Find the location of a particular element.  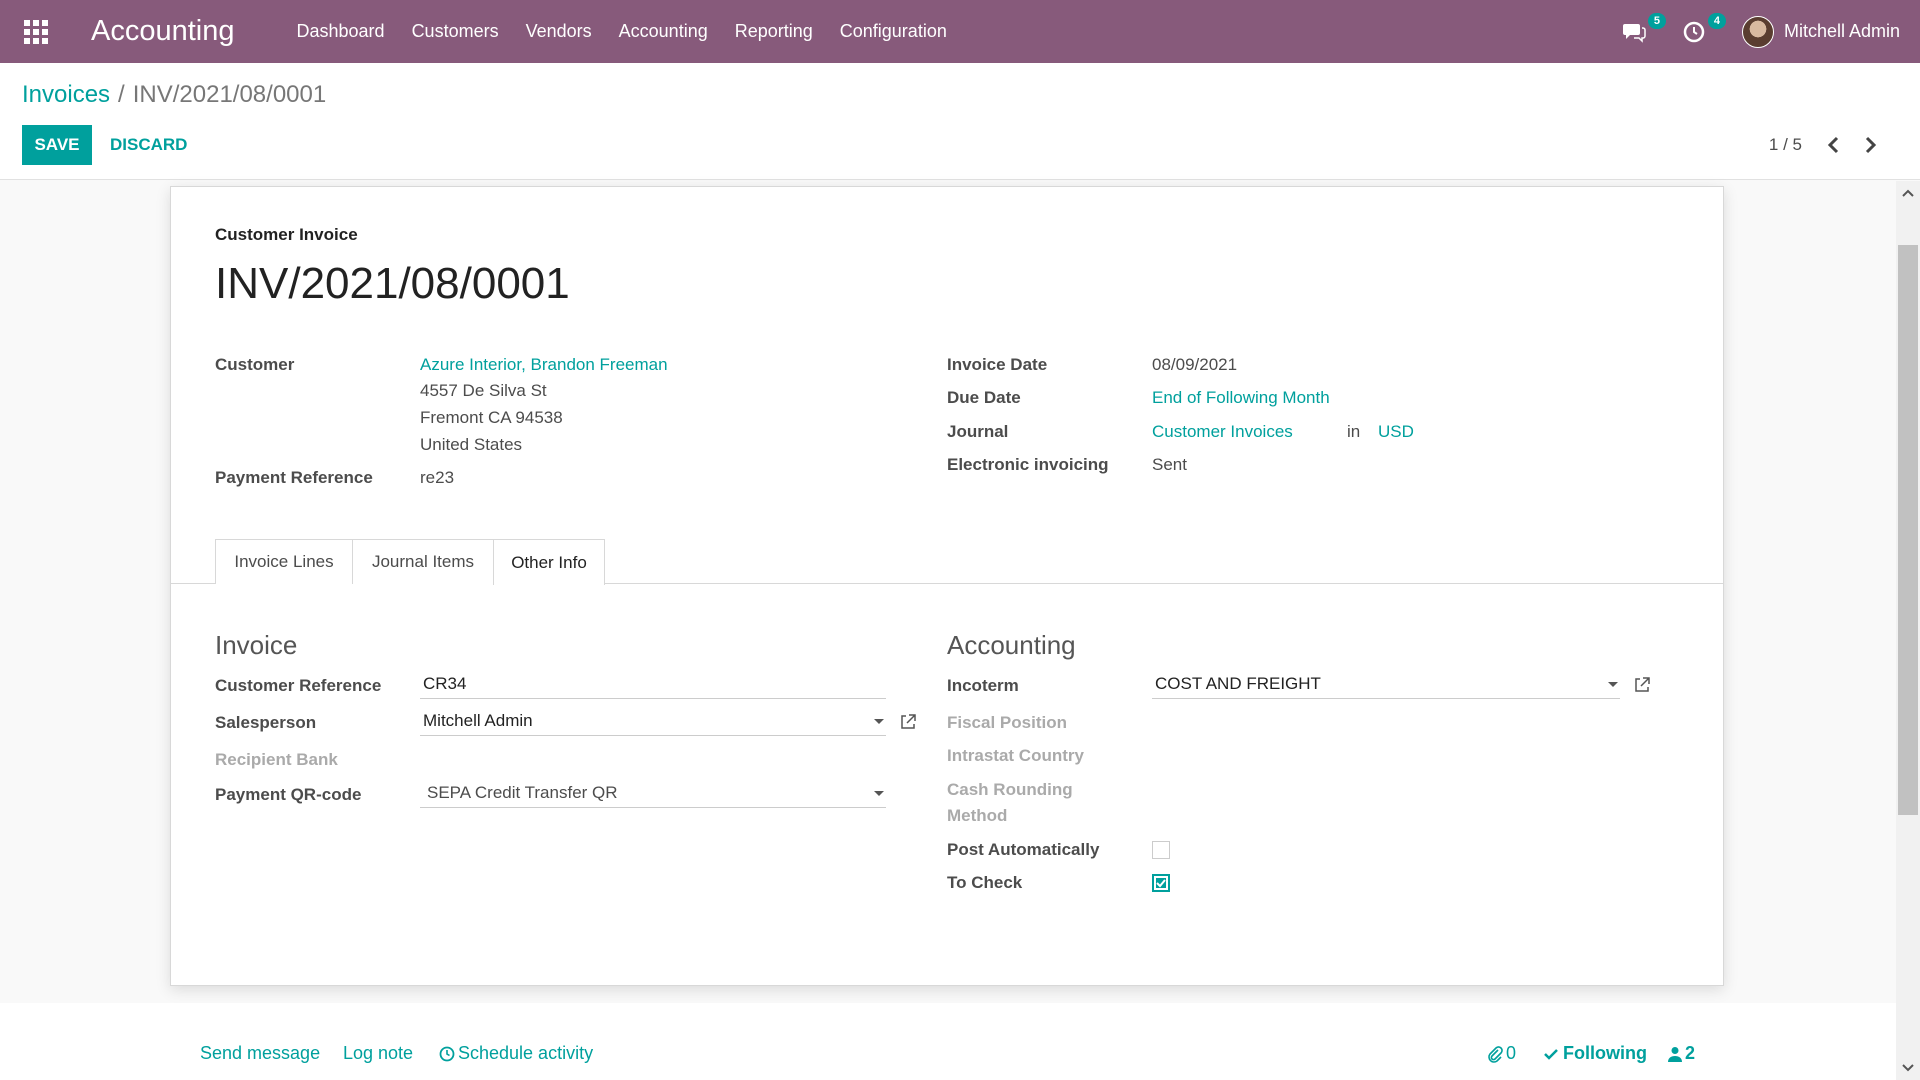

schedule-activity-label: Schedule activity is located at coordinates (526, 1053).